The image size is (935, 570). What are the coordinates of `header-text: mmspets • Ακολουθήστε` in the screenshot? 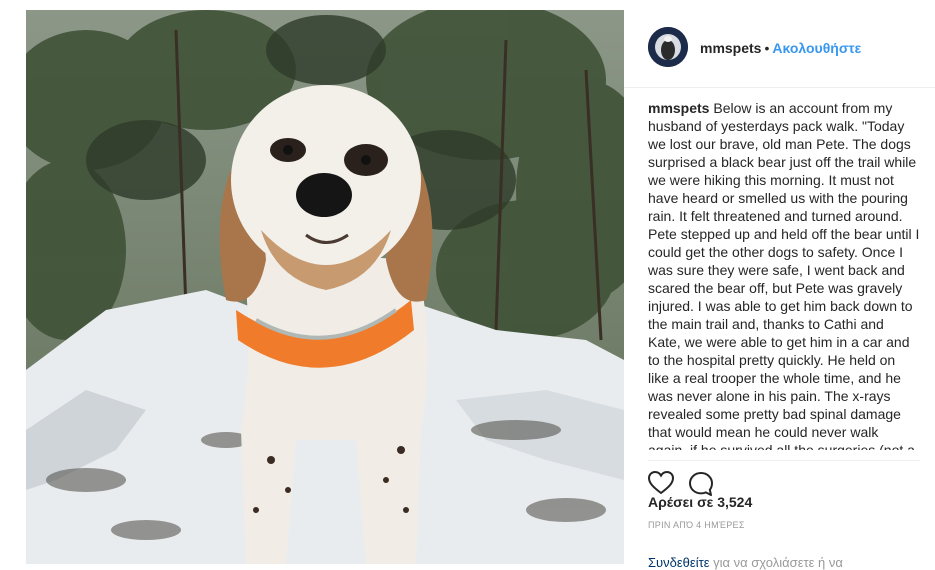 It's located at (780, 48).